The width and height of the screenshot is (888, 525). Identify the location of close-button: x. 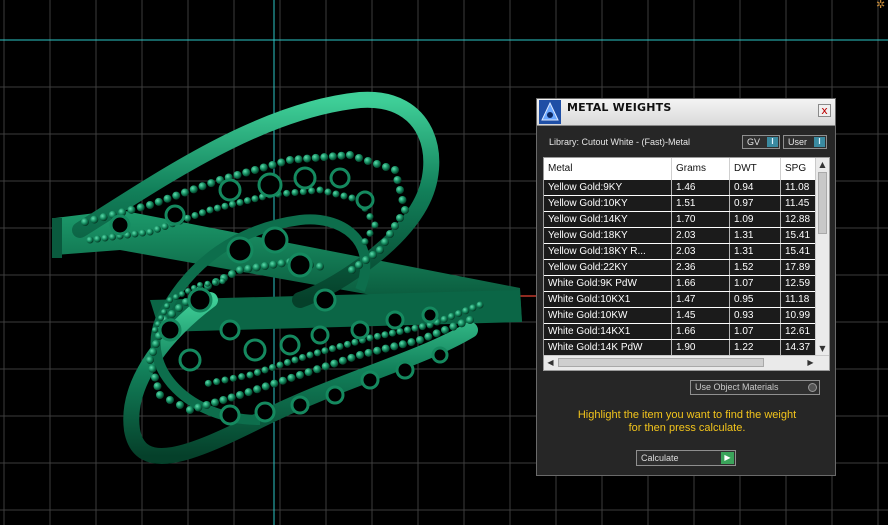
(824, 110).